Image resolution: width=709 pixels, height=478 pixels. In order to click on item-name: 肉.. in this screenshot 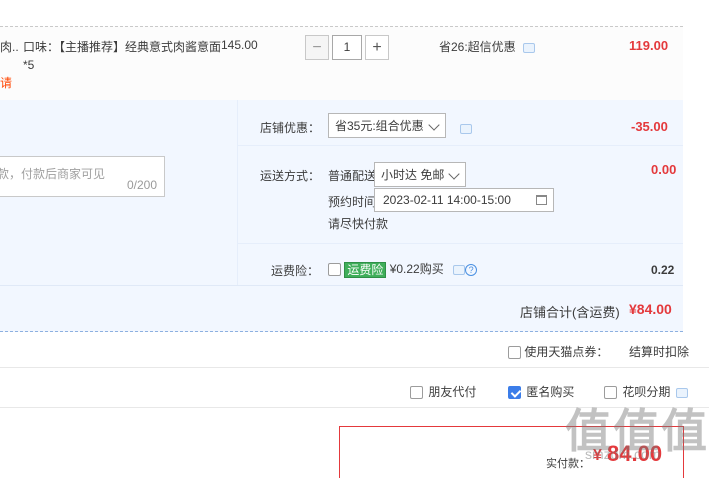, I will do `click(9, 46)`.